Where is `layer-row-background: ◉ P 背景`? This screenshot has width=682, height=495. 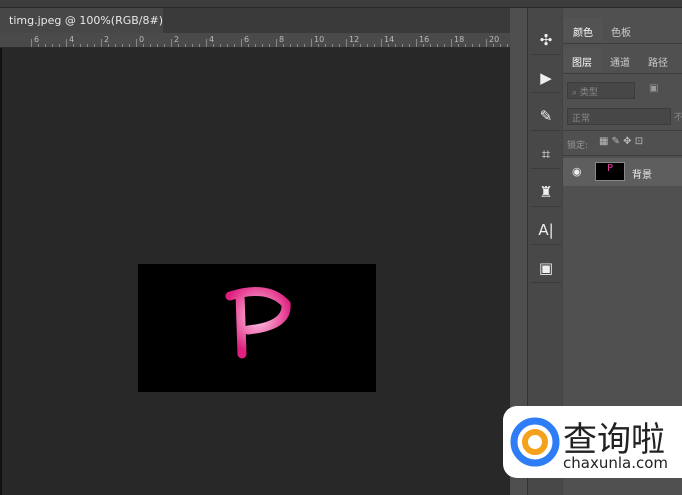 layer-row-background: ◉ P 背景 is located at coordinates (622, 172).